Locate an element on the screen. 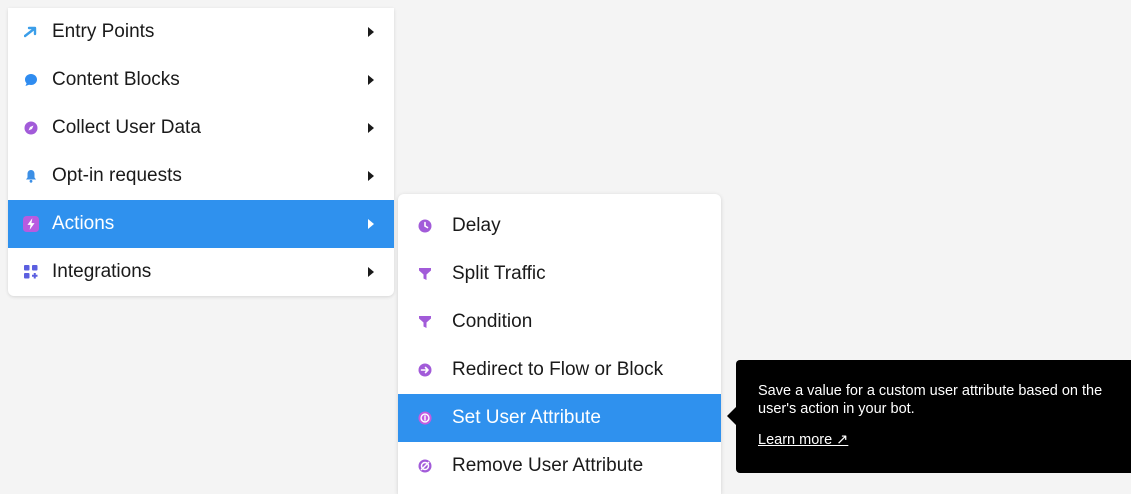 Image resolution: width=1131 pixels, height=494 pixels. submenu-item-label: Remove User Attribute is located at coordinates (548, 465).